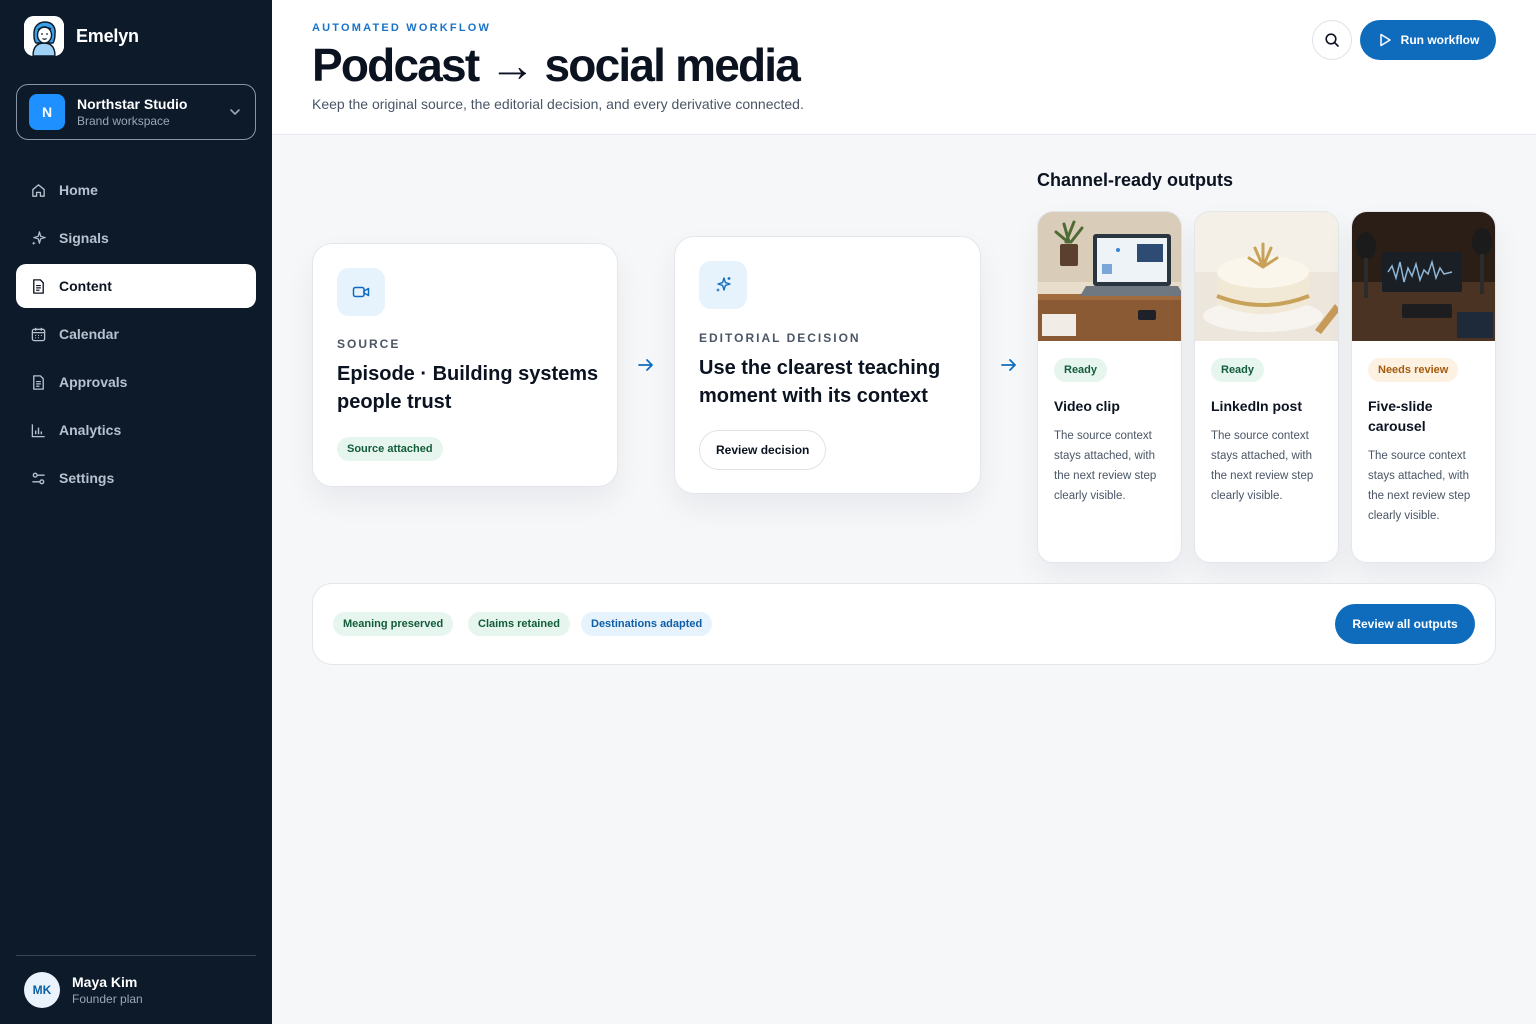  I want to click on run-workflow-label: Run workflow, so click(1440, 40).